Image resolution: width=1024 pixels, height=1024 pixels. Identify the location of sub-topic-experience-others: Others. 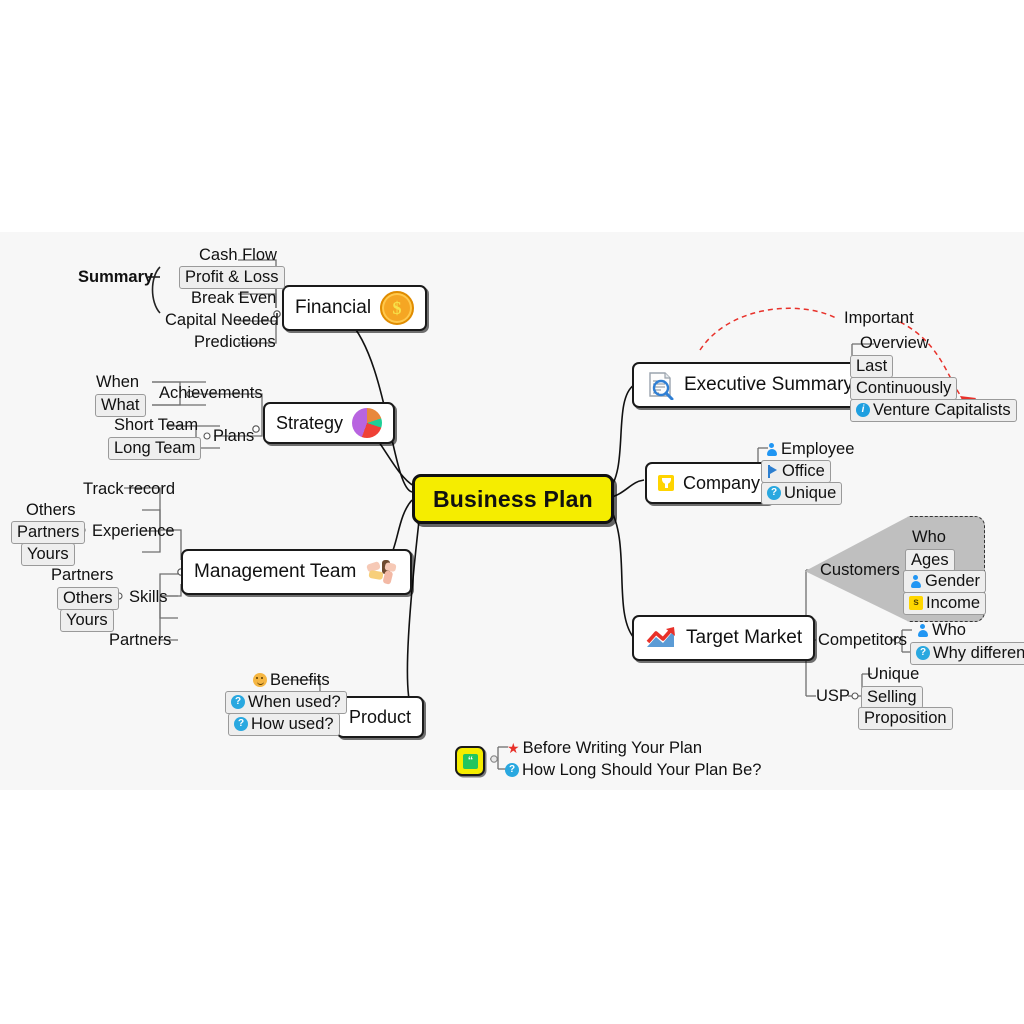
(51, 510).